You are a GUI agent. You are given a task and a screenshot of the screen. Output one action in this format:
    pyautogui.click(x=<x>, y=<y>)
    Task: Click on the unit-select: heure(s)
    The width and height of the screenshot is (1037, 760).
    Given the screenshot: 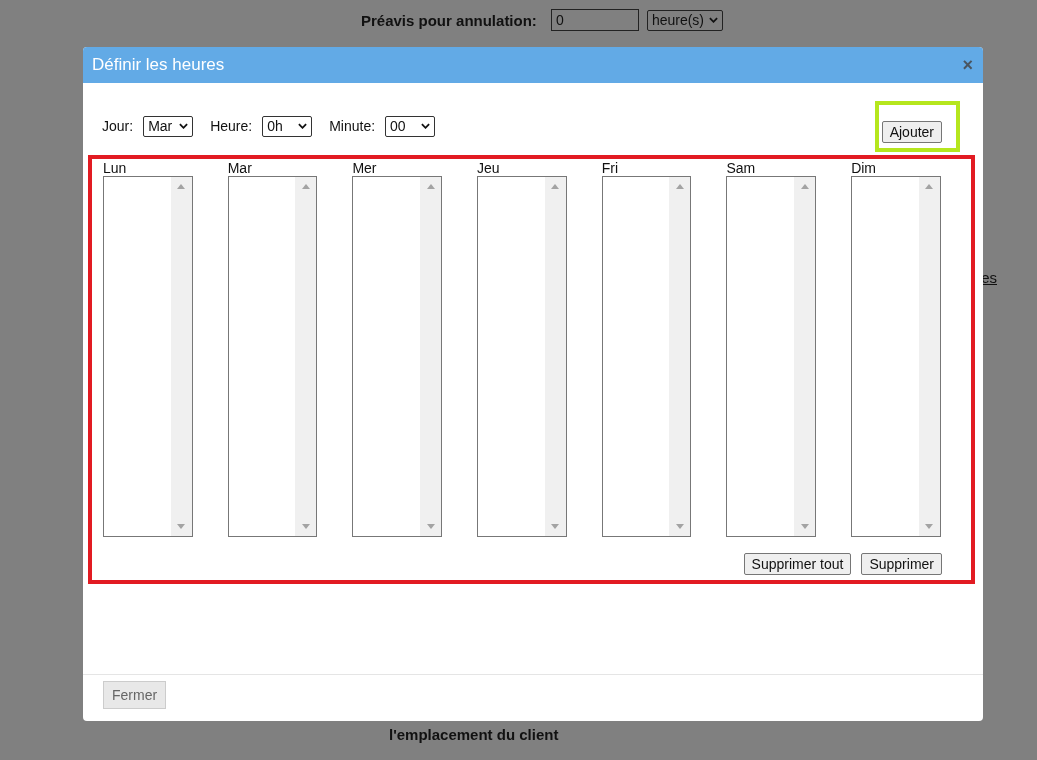 What is the action you would take?
    pyautogui.click(x=684, y=20)
    